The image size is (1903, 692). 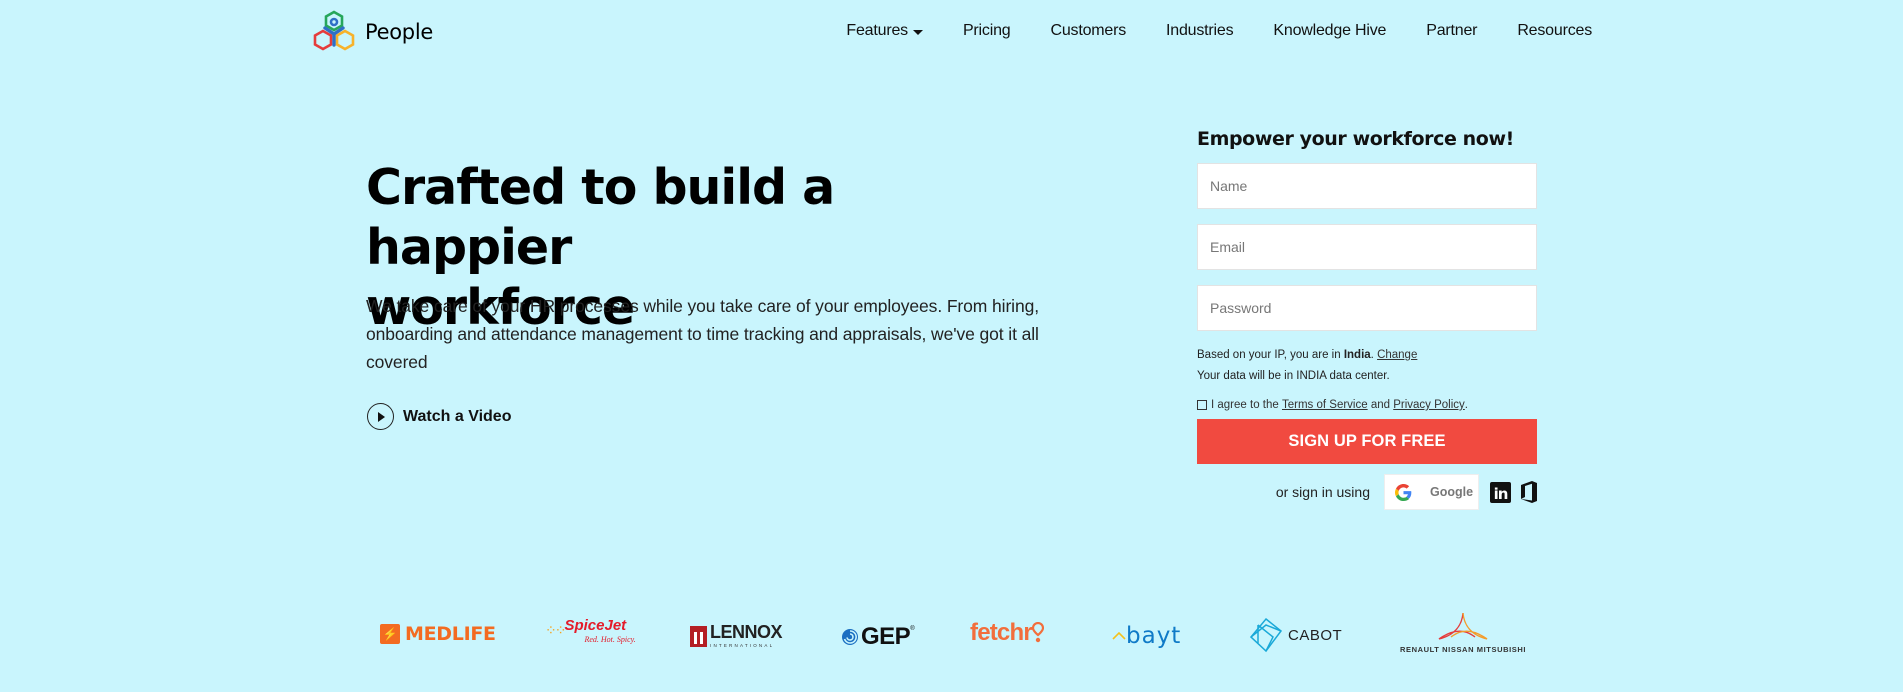 What do you see at coordinates (1329, 31) in the screenshot?
I see `nav-knowledge-hive: Knowledge Hive` at bounding box center [1329, 31].